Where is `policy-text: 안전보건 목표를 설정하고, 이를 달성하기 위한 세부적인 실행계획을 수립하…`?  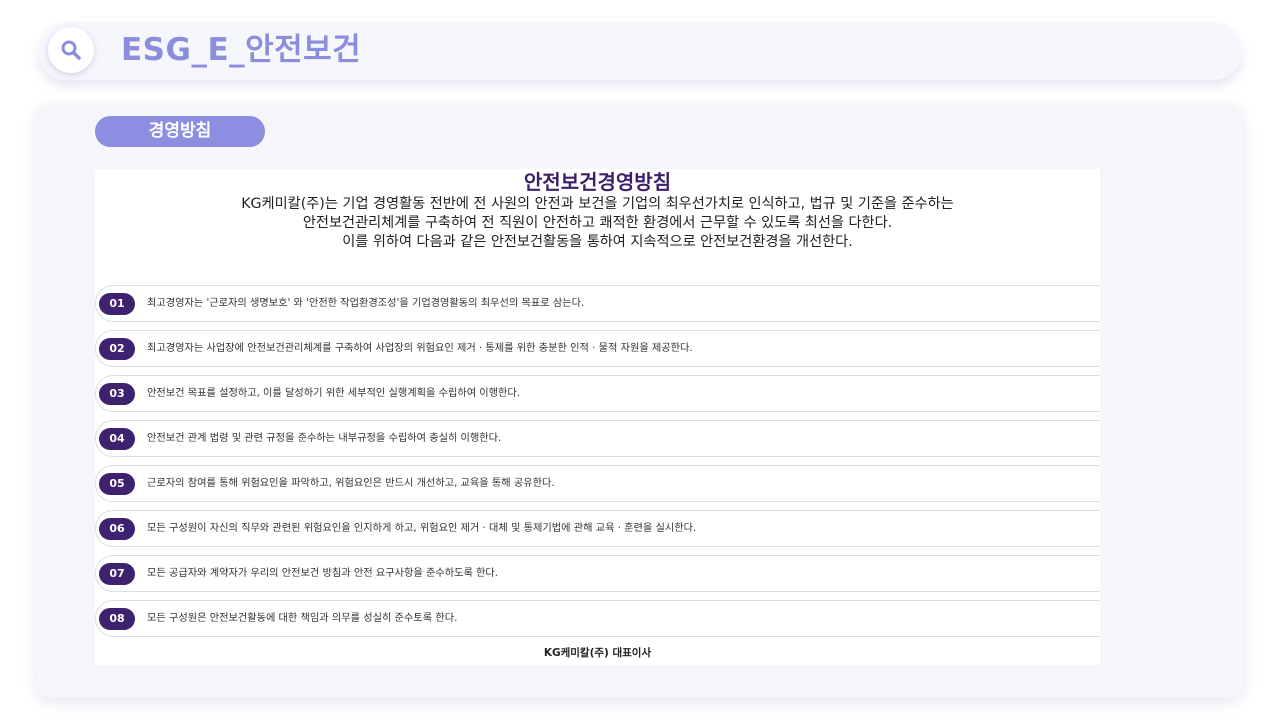 policy-text: 안전보건 목표를 설정하고, 이를 달성하기 위한 세부적인 실행계획을 수립하… is located at coordinates (334, 393).